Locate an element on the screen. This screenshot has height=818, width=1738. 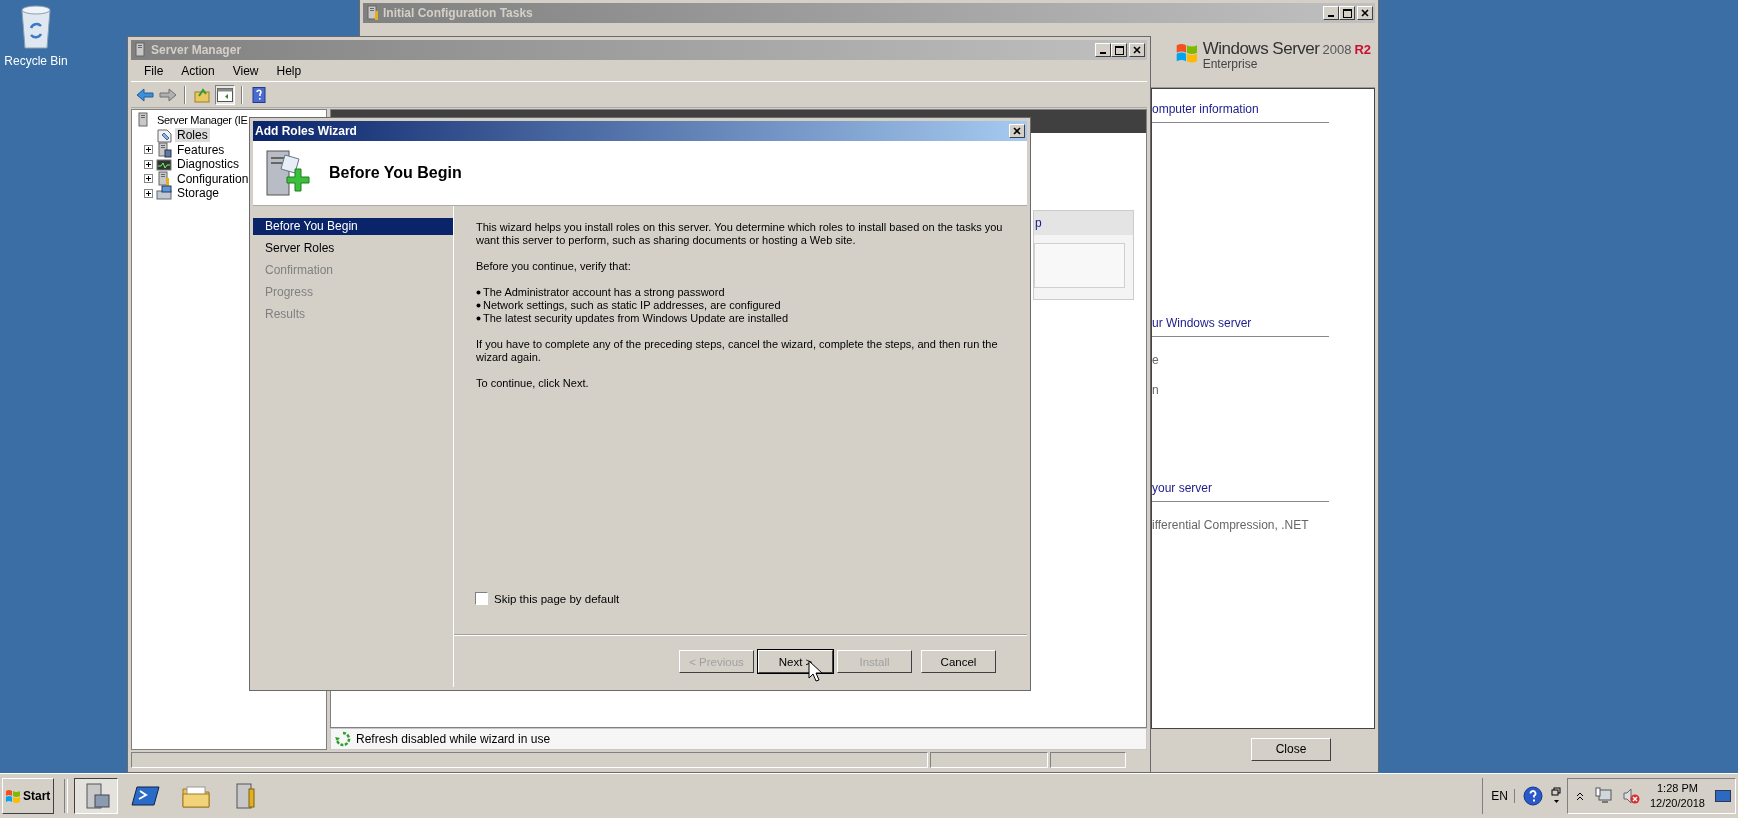
start-button: Start is located at coordinates (28, 796).